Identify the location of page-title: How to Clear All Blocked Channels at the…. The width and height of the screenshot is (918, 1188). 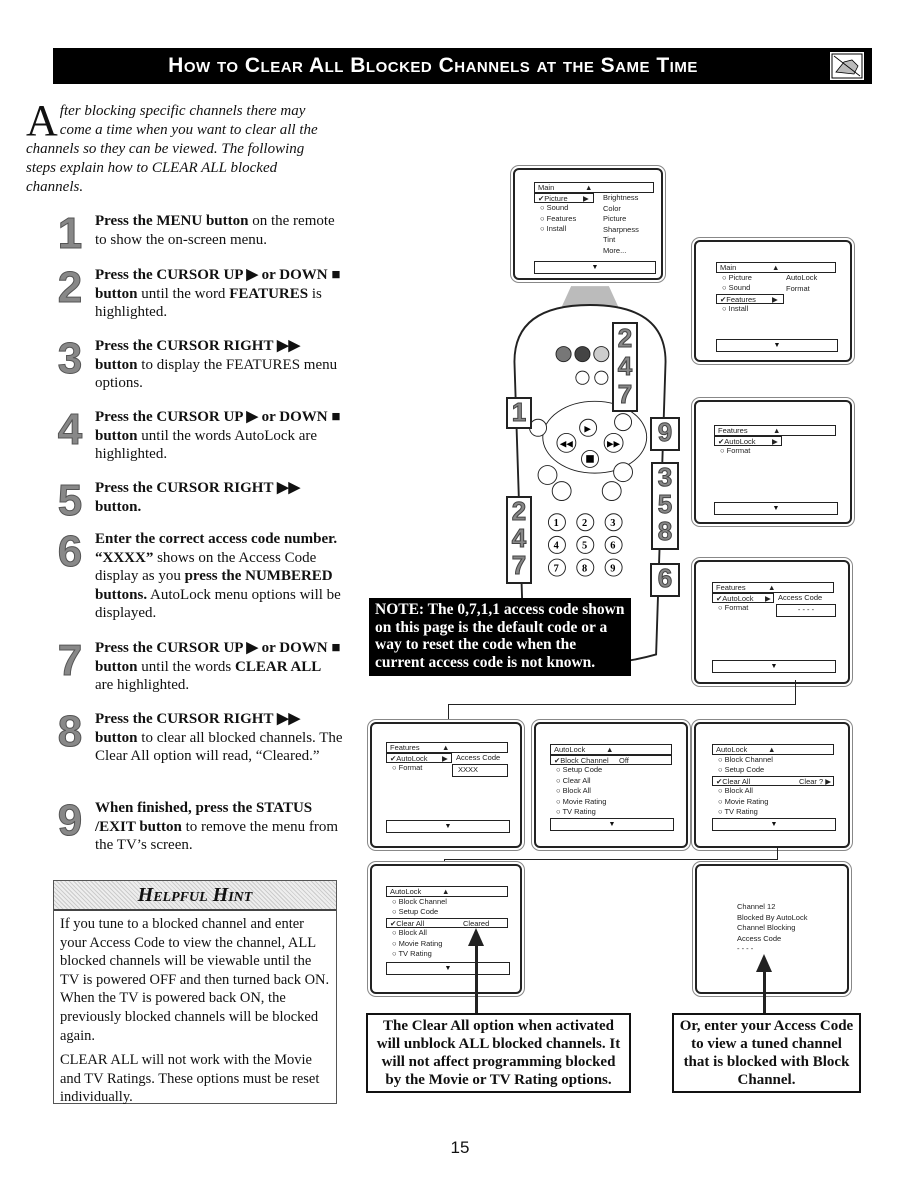
(433, 65).